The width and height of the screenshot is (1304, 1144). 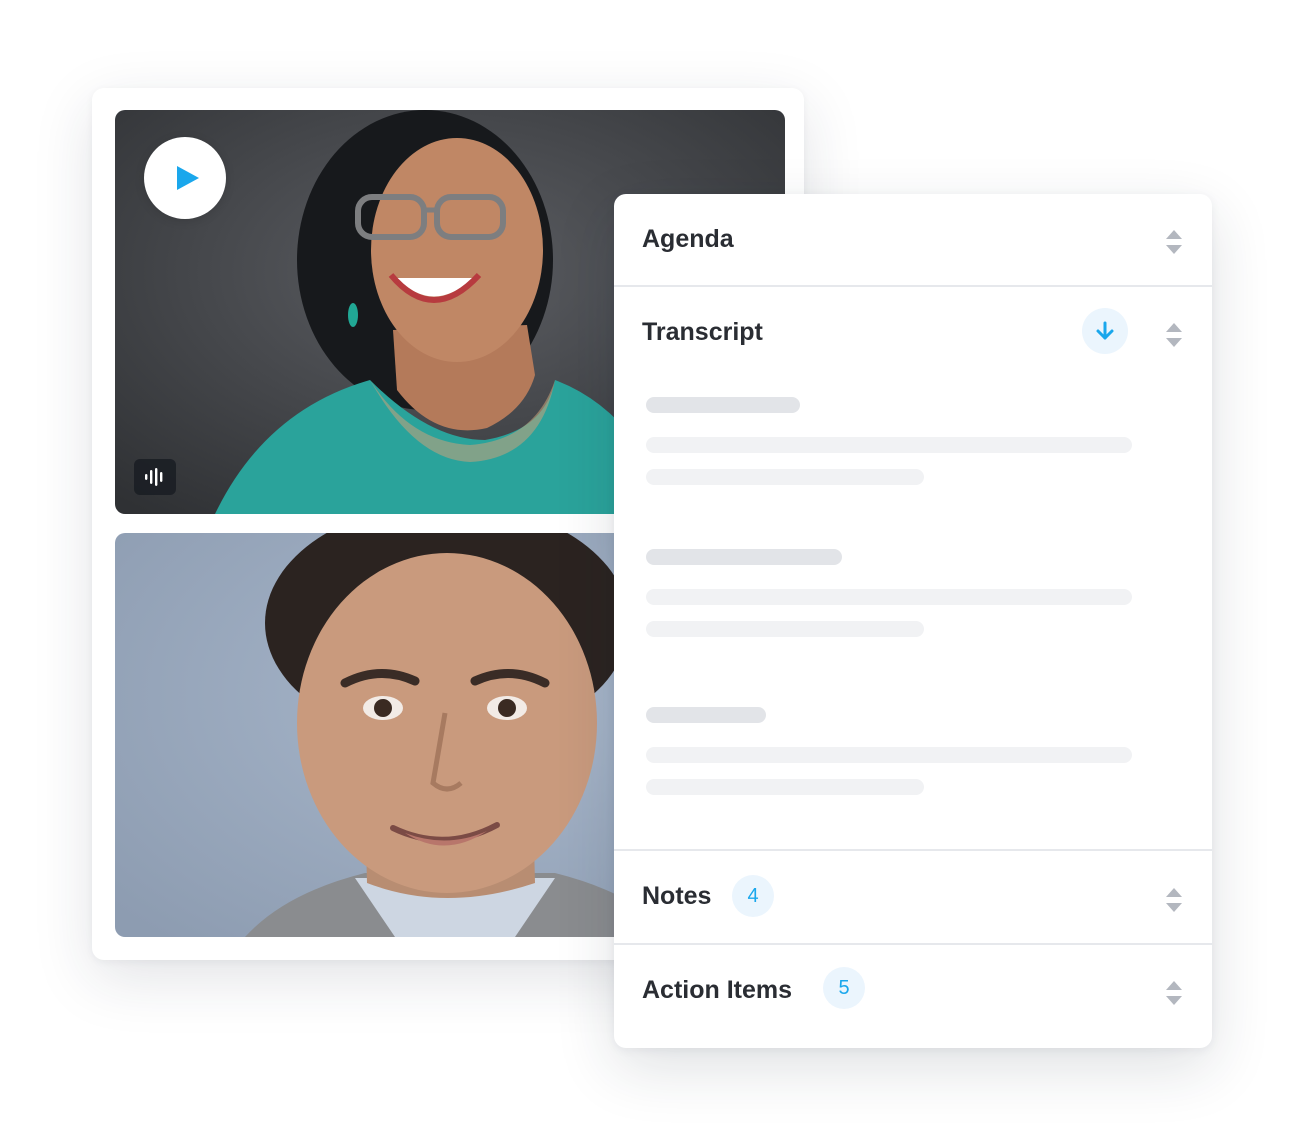 I want to click on audio-waveform-icon, so click(x=154, y=477).